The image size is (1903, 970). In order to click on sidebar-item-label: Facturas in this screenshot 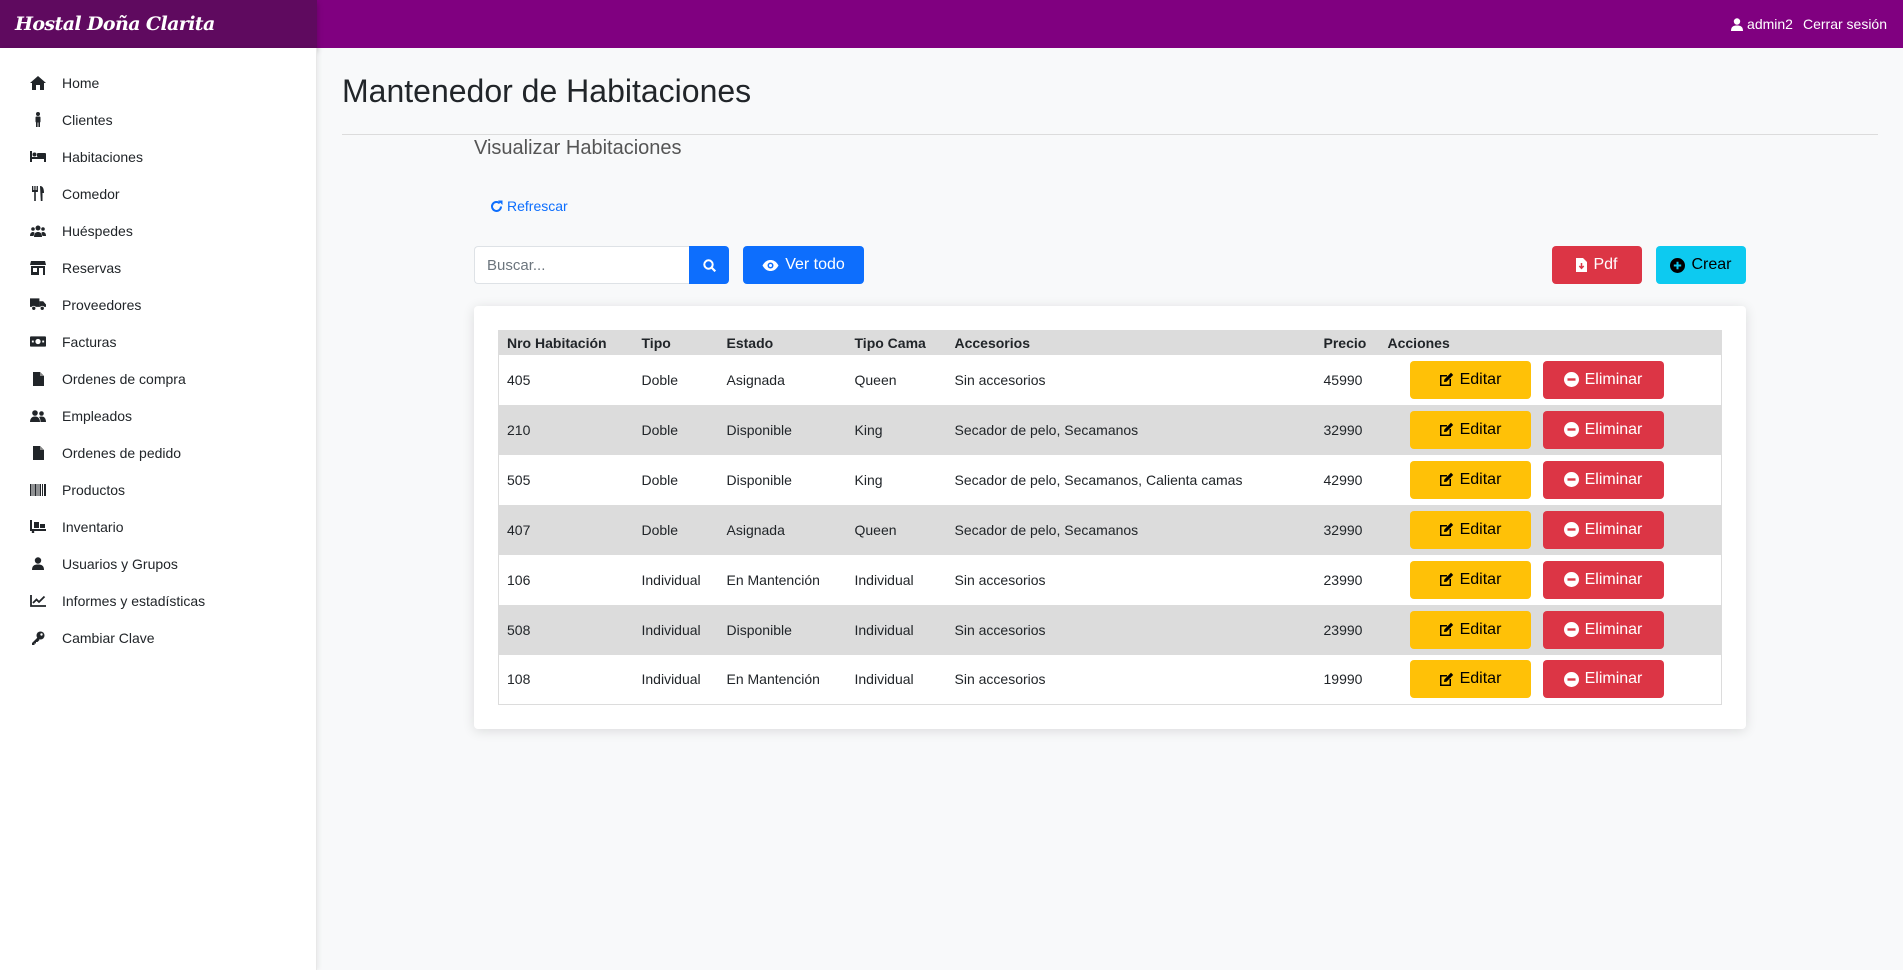, I will do `click(89, 341)`.